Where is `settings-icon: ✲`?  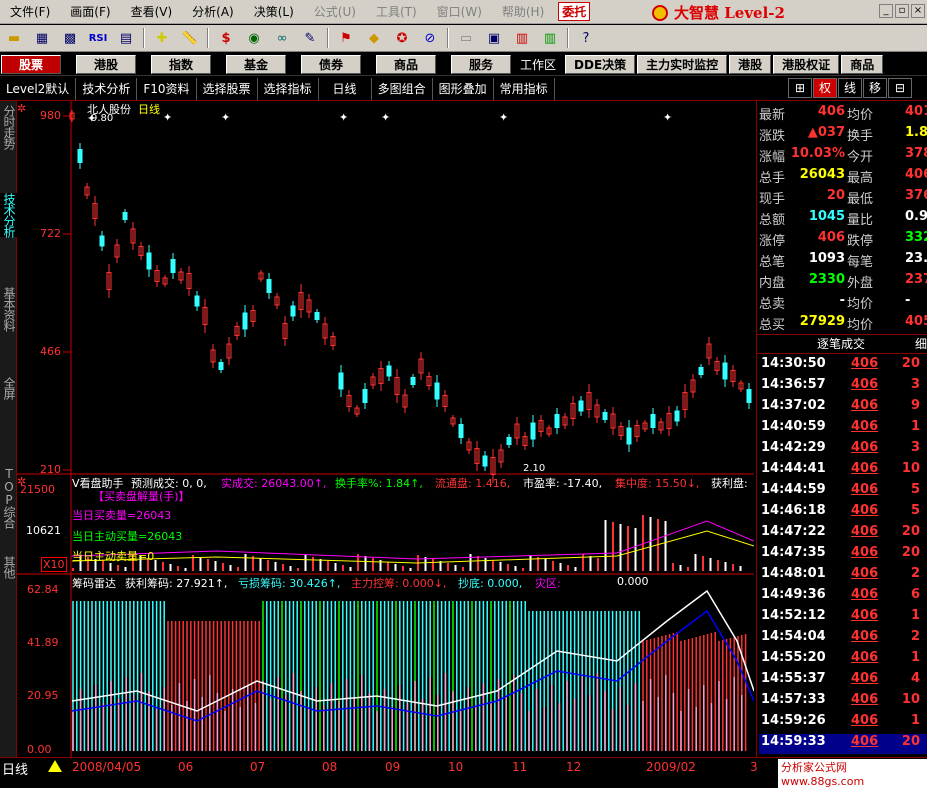
settings-icon: ✲ is located at coordinates (21, 108).